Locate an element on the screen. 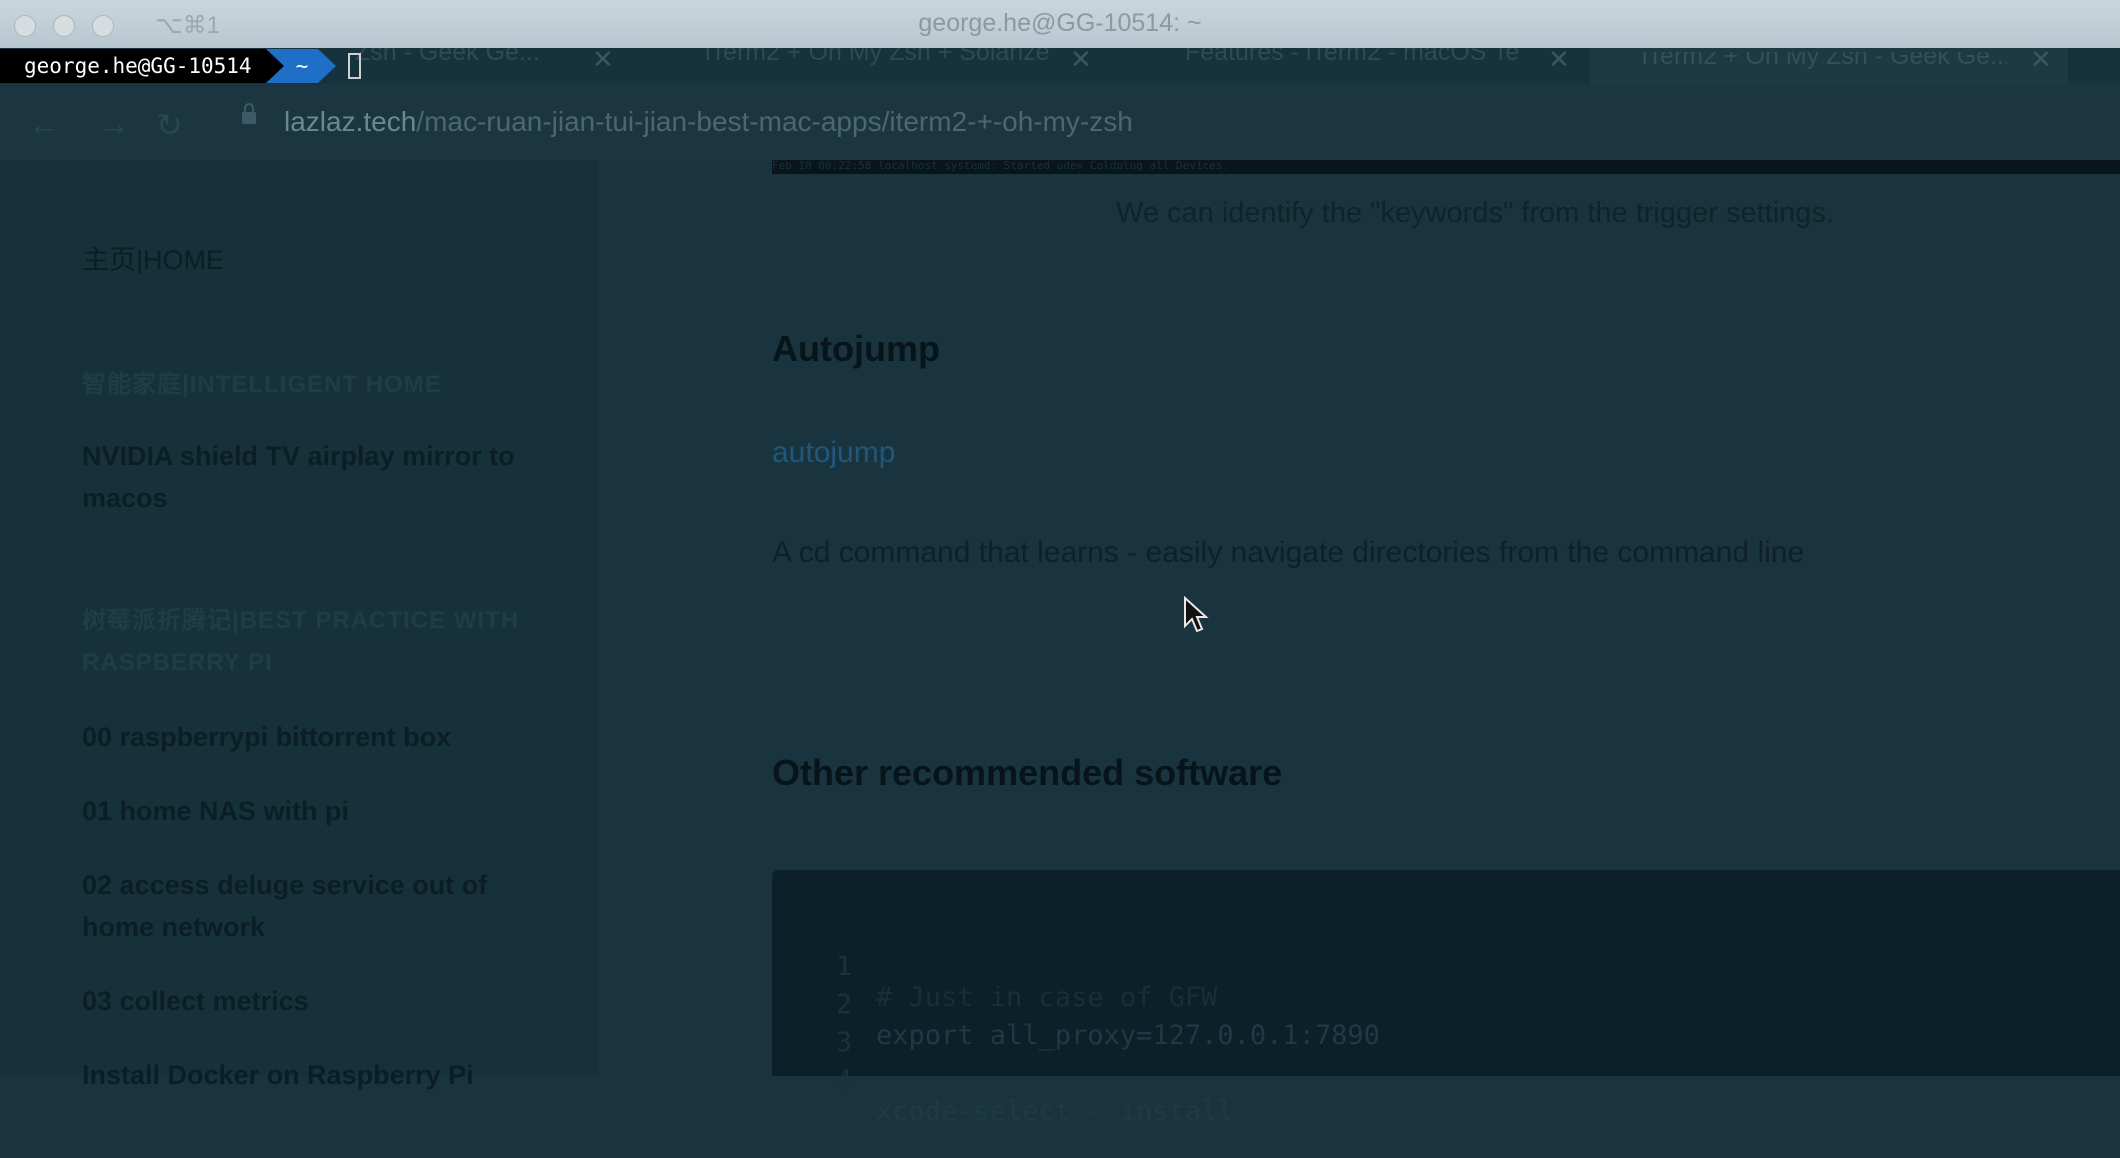  code-line: 4 xcode-select --install is located at coordinates (1003, 1096).